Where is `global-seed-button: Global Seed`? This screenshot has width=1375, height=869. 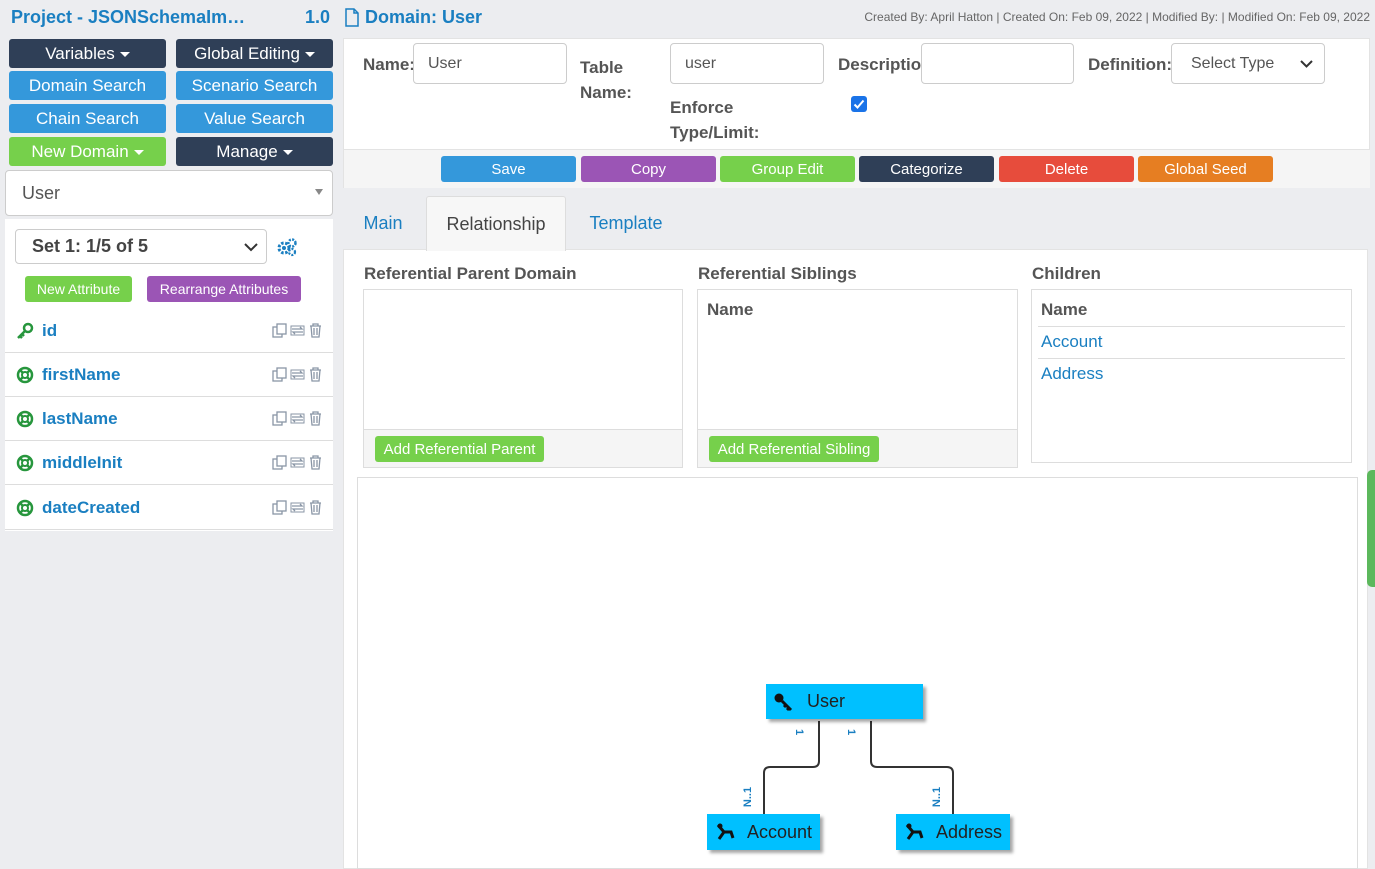
global-seed-button: Global Seed is located at coordinates (1205, 169).